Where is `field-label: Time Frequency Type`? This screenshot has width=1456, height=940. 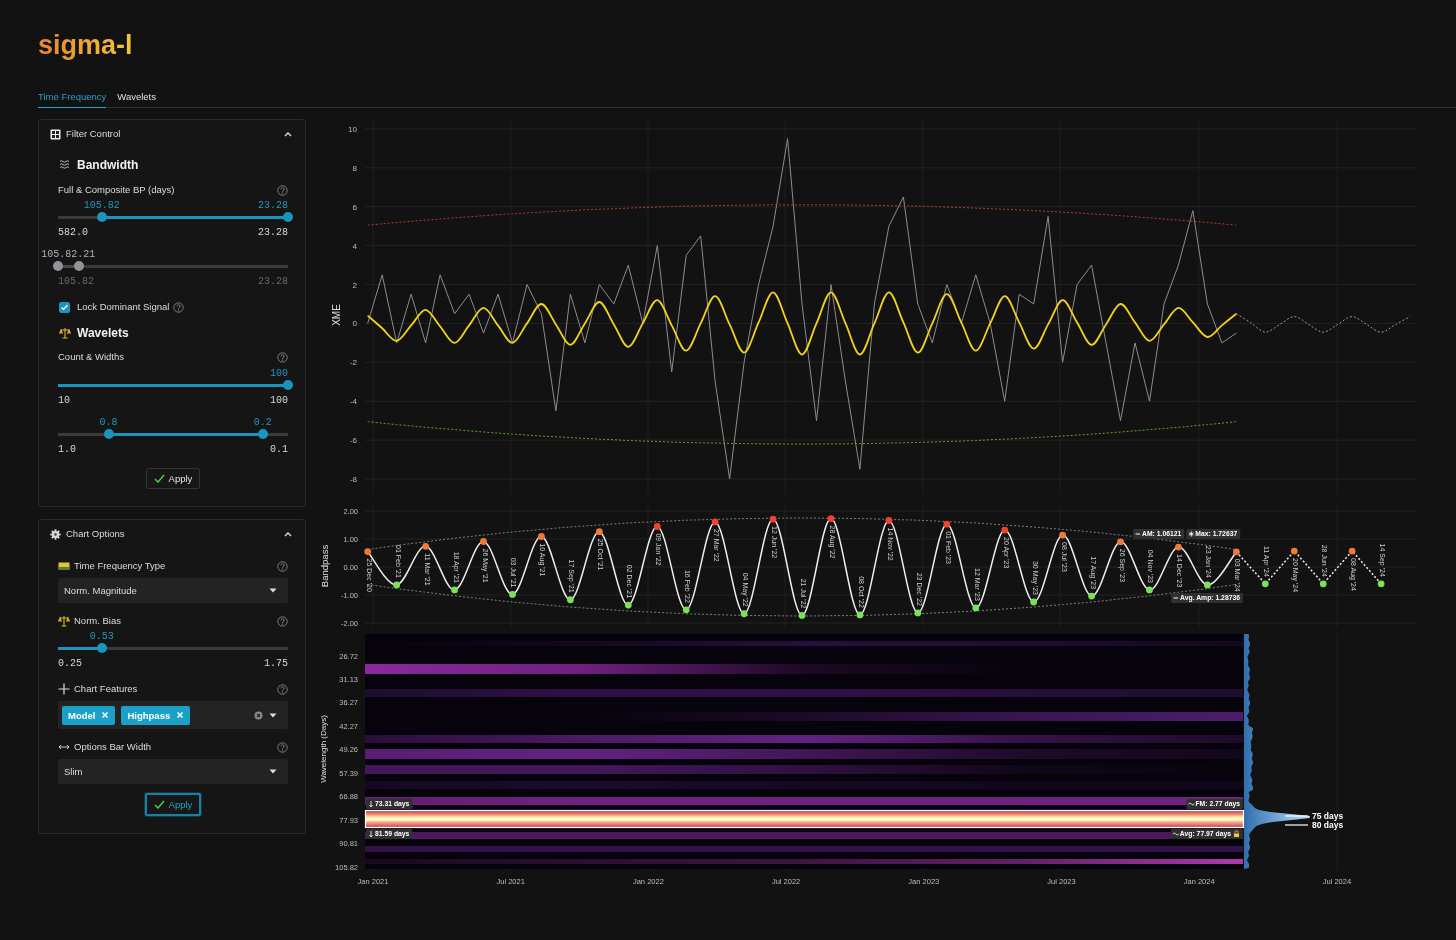 field-label: Time Frequency Type is located at coordinates (120, 566).